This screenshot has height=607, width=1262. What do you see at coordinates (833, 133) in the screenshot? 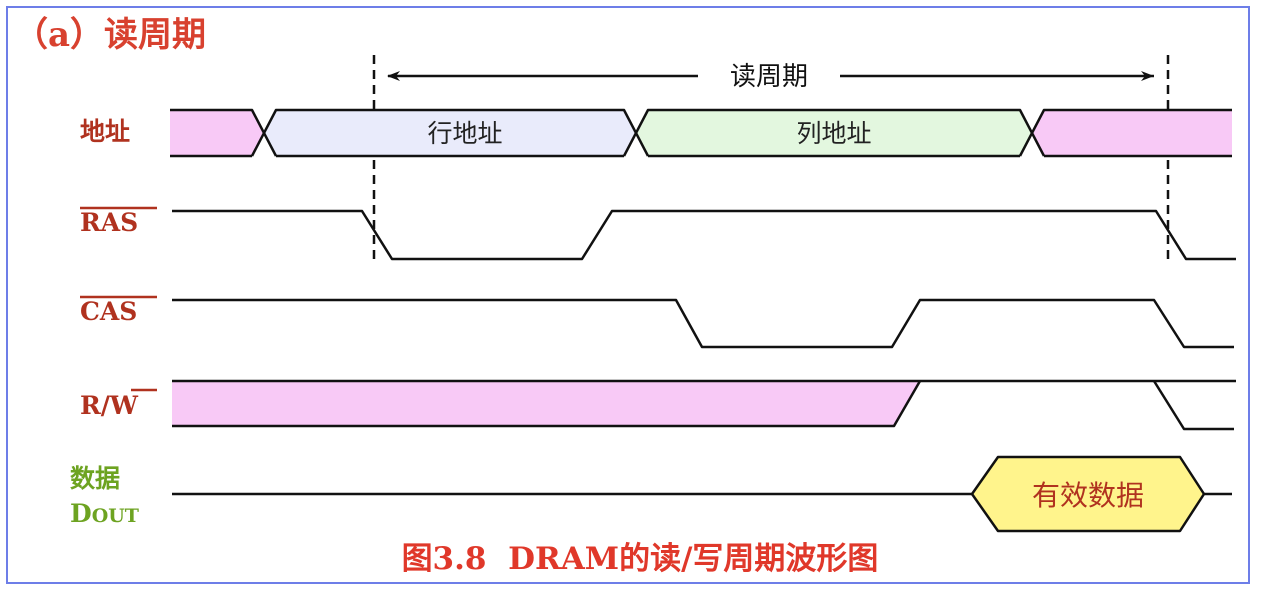
I see `column-address-label: 列地址` at bounding box center [833, 133].